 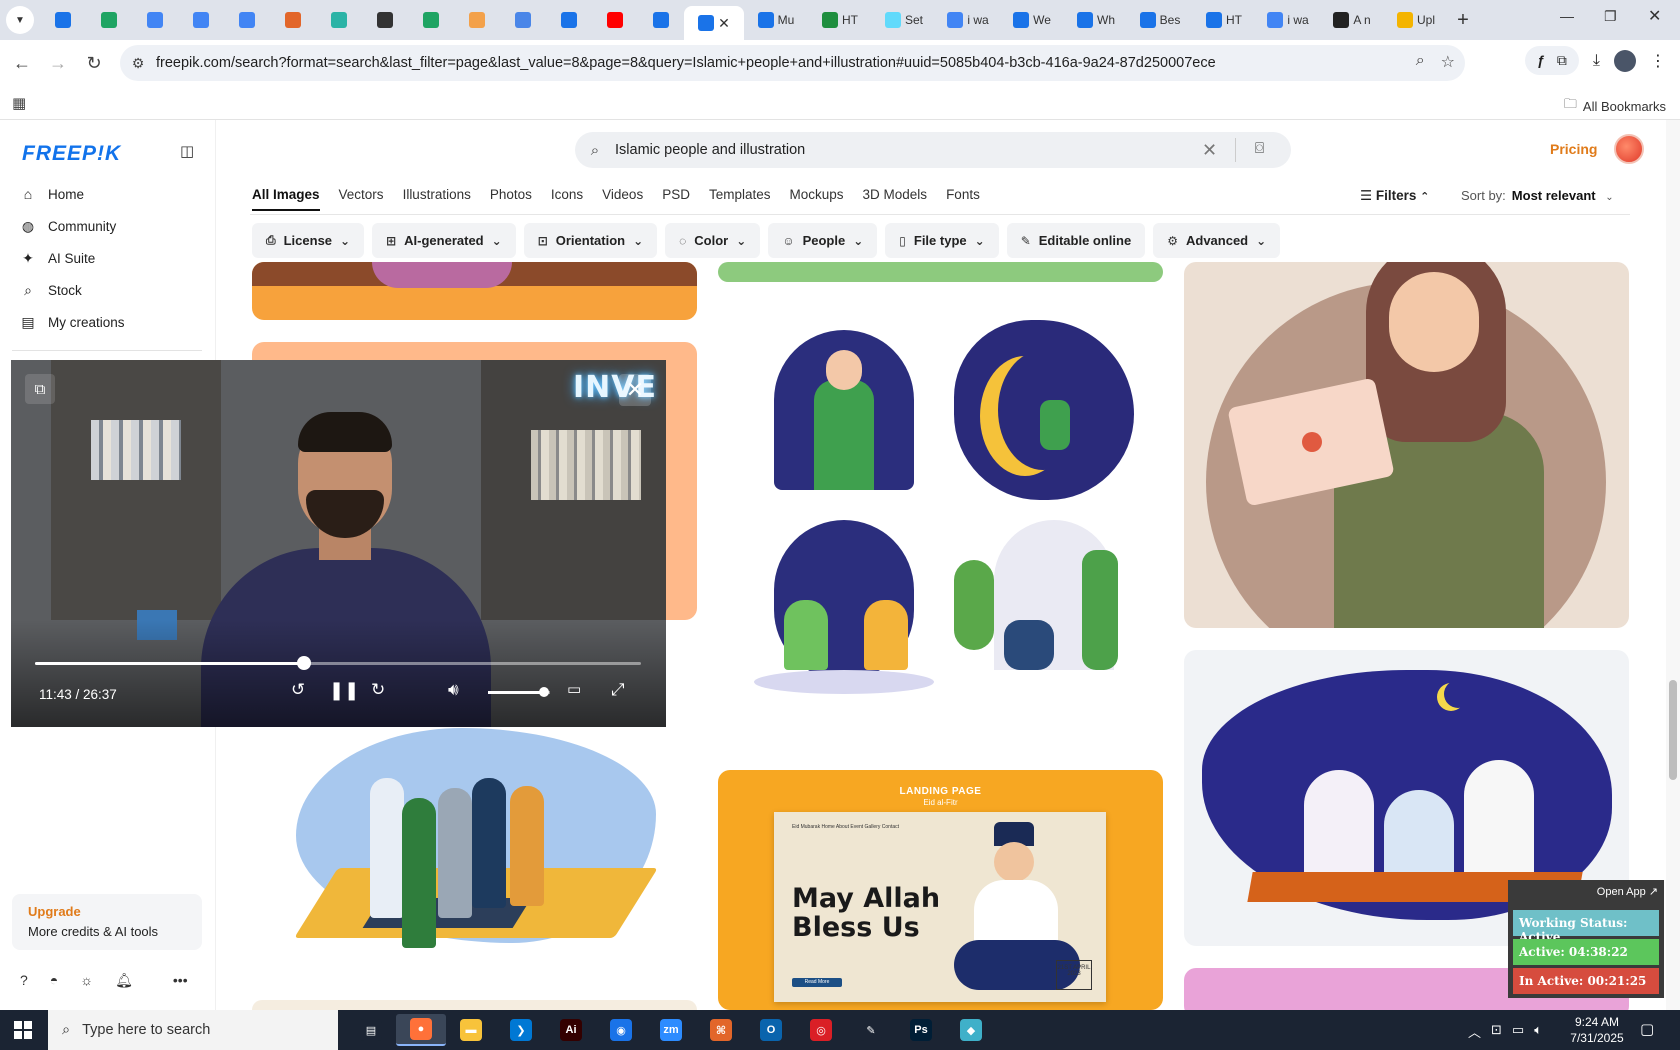 I want to click on minimize-icon: —, so click(x=1567, y=16).